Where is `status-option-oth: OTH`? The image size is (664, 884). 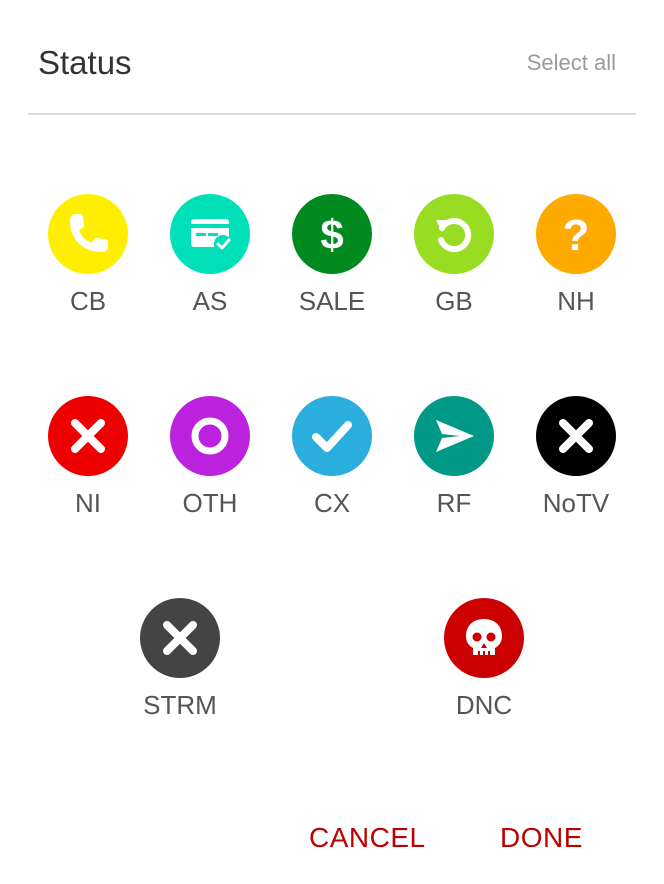
status-option-oth: OTH is located at coordinates (210, 461).